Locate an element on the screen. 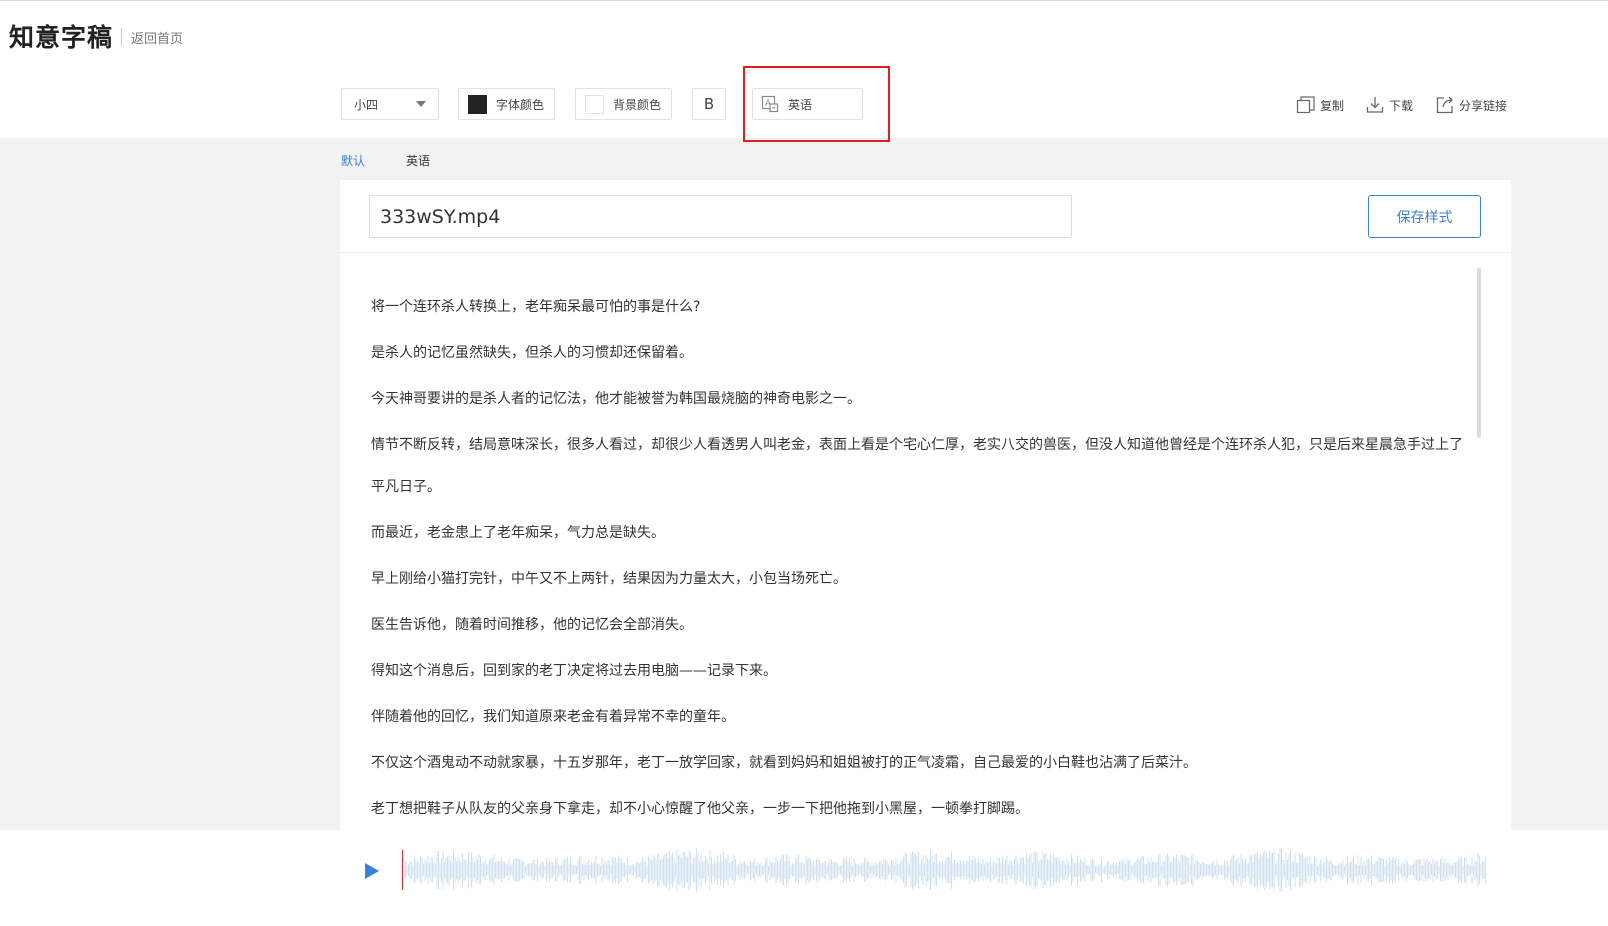 The width and height of the screenshot is (1608, 926). bg-color-swatch is located at coordinates (594, 104).